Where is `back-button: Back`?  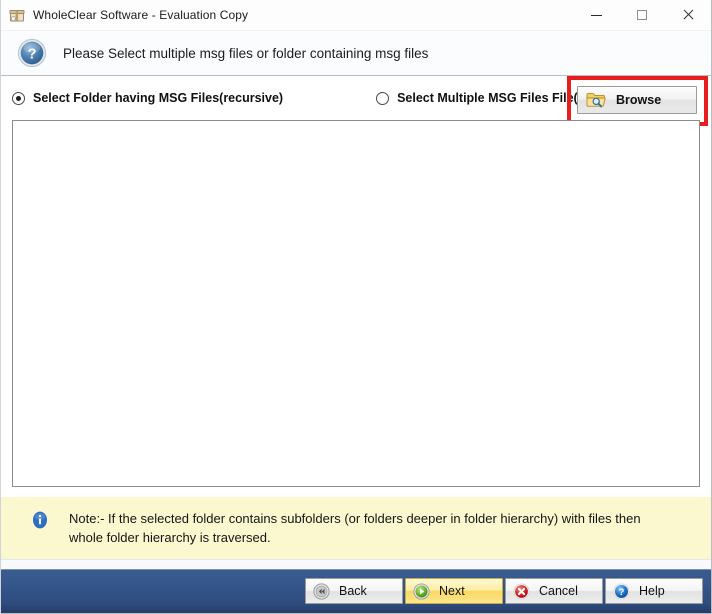
back-button: Back is located at coordinates (354, 591).